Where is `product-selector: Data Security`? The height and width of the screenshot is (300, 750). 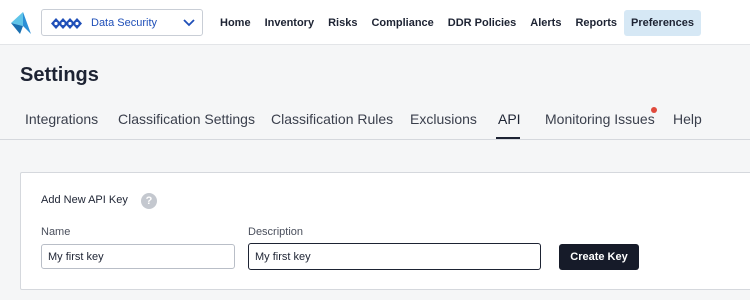 product-selector: Data Security is located at coordinates (122, 22).